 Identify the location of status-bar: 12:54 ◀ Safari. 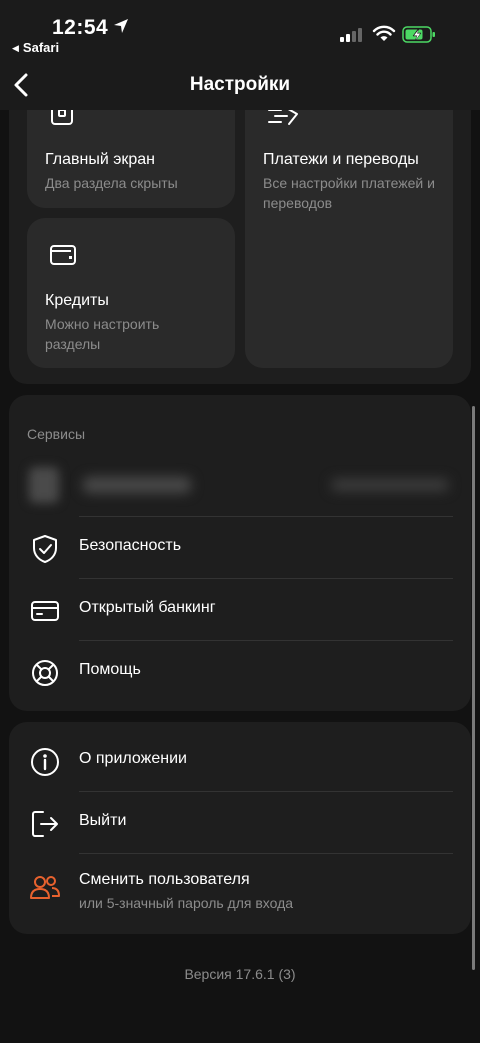
(240, 29).